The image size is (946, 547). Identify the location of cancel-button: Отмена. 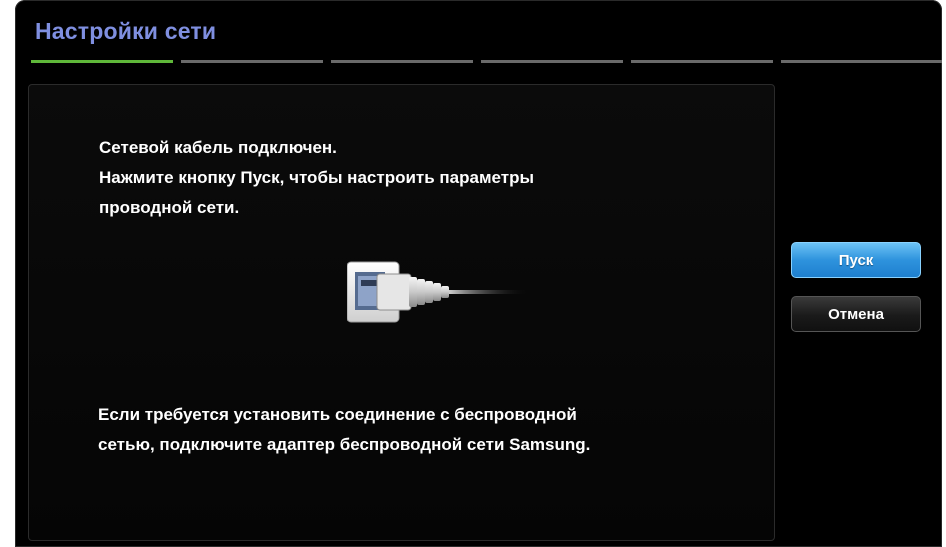
(856, 314).